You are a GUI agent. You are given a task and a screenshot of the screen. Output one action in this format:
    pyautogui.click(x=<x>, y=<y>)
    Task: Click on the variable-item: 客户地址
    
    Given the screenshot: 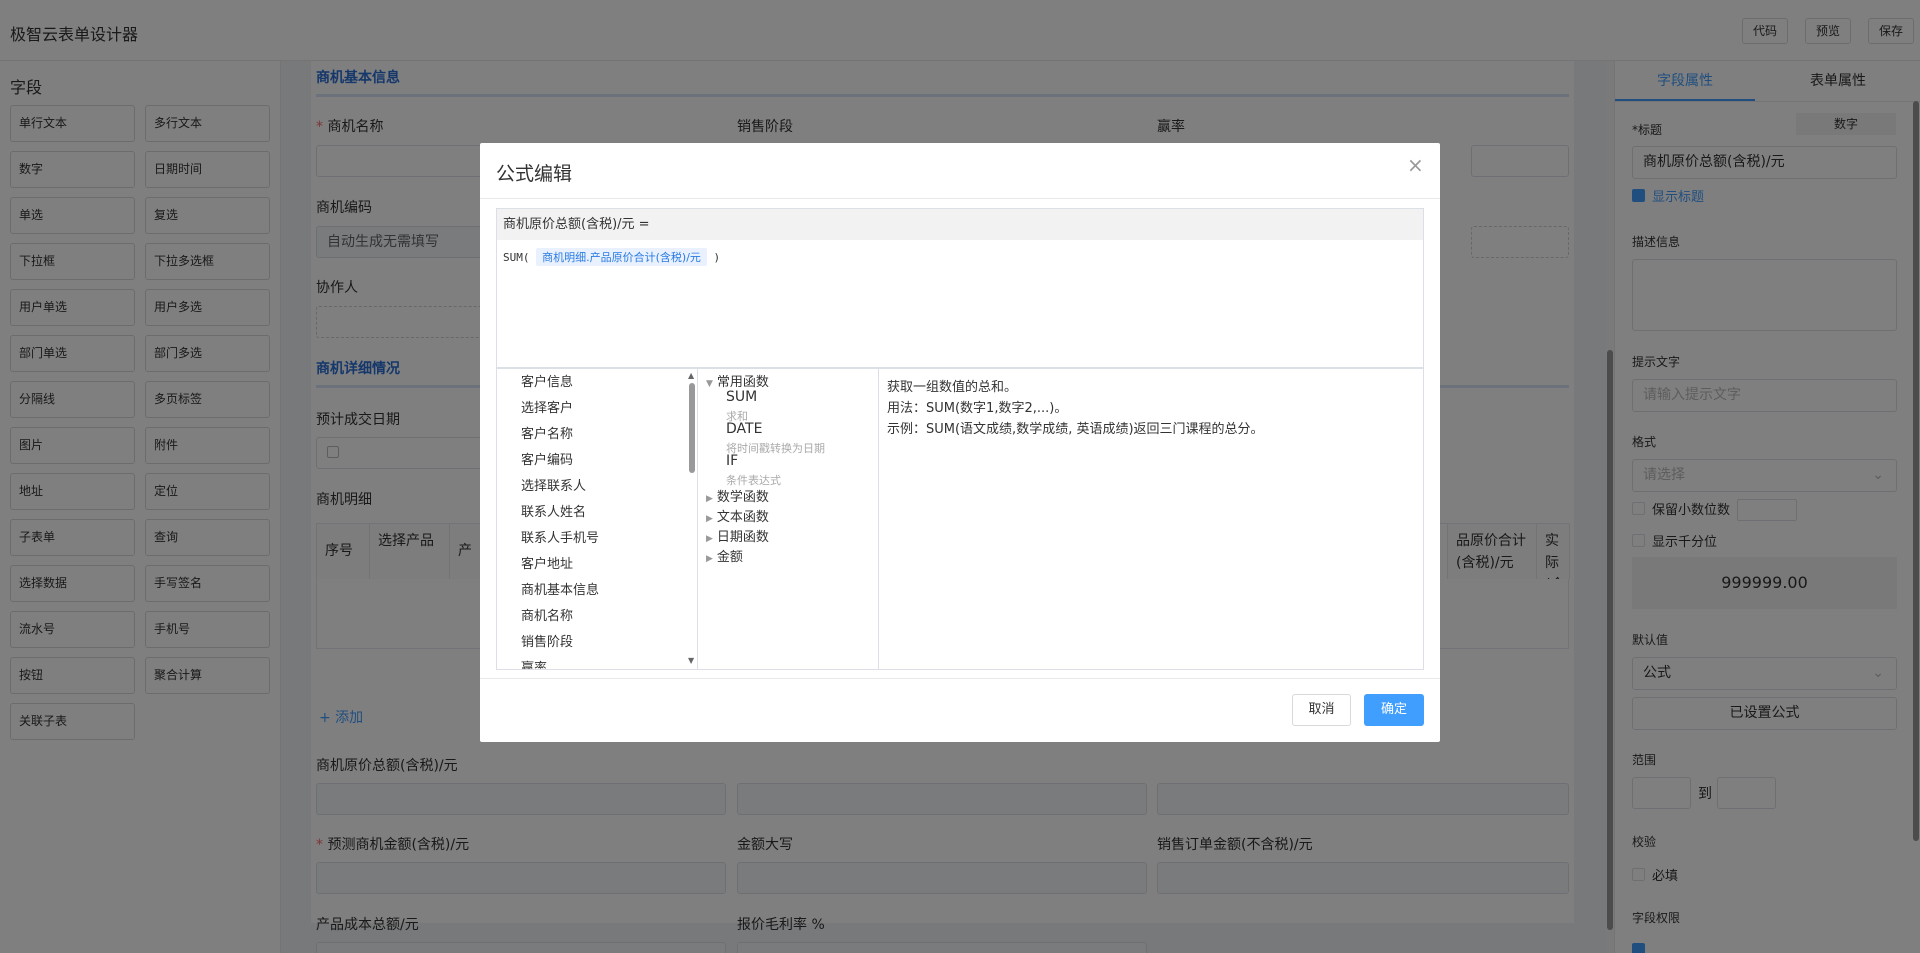 What is the action you would take?
    pyautogui.click(x=547, y=562)
    